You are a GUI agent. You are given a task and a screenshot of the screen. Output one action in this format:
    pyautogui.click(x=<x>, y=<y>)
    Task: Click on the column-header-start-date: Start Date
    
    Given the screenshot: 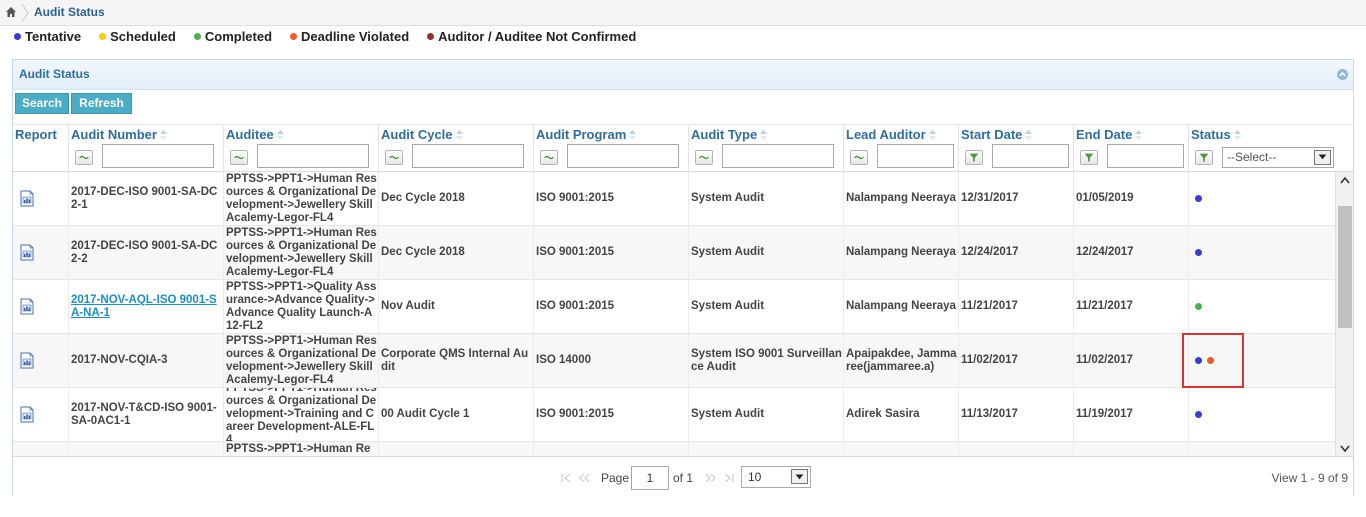 What is the action you would take?
    pyautogui.click(x=1015, y=134)
    